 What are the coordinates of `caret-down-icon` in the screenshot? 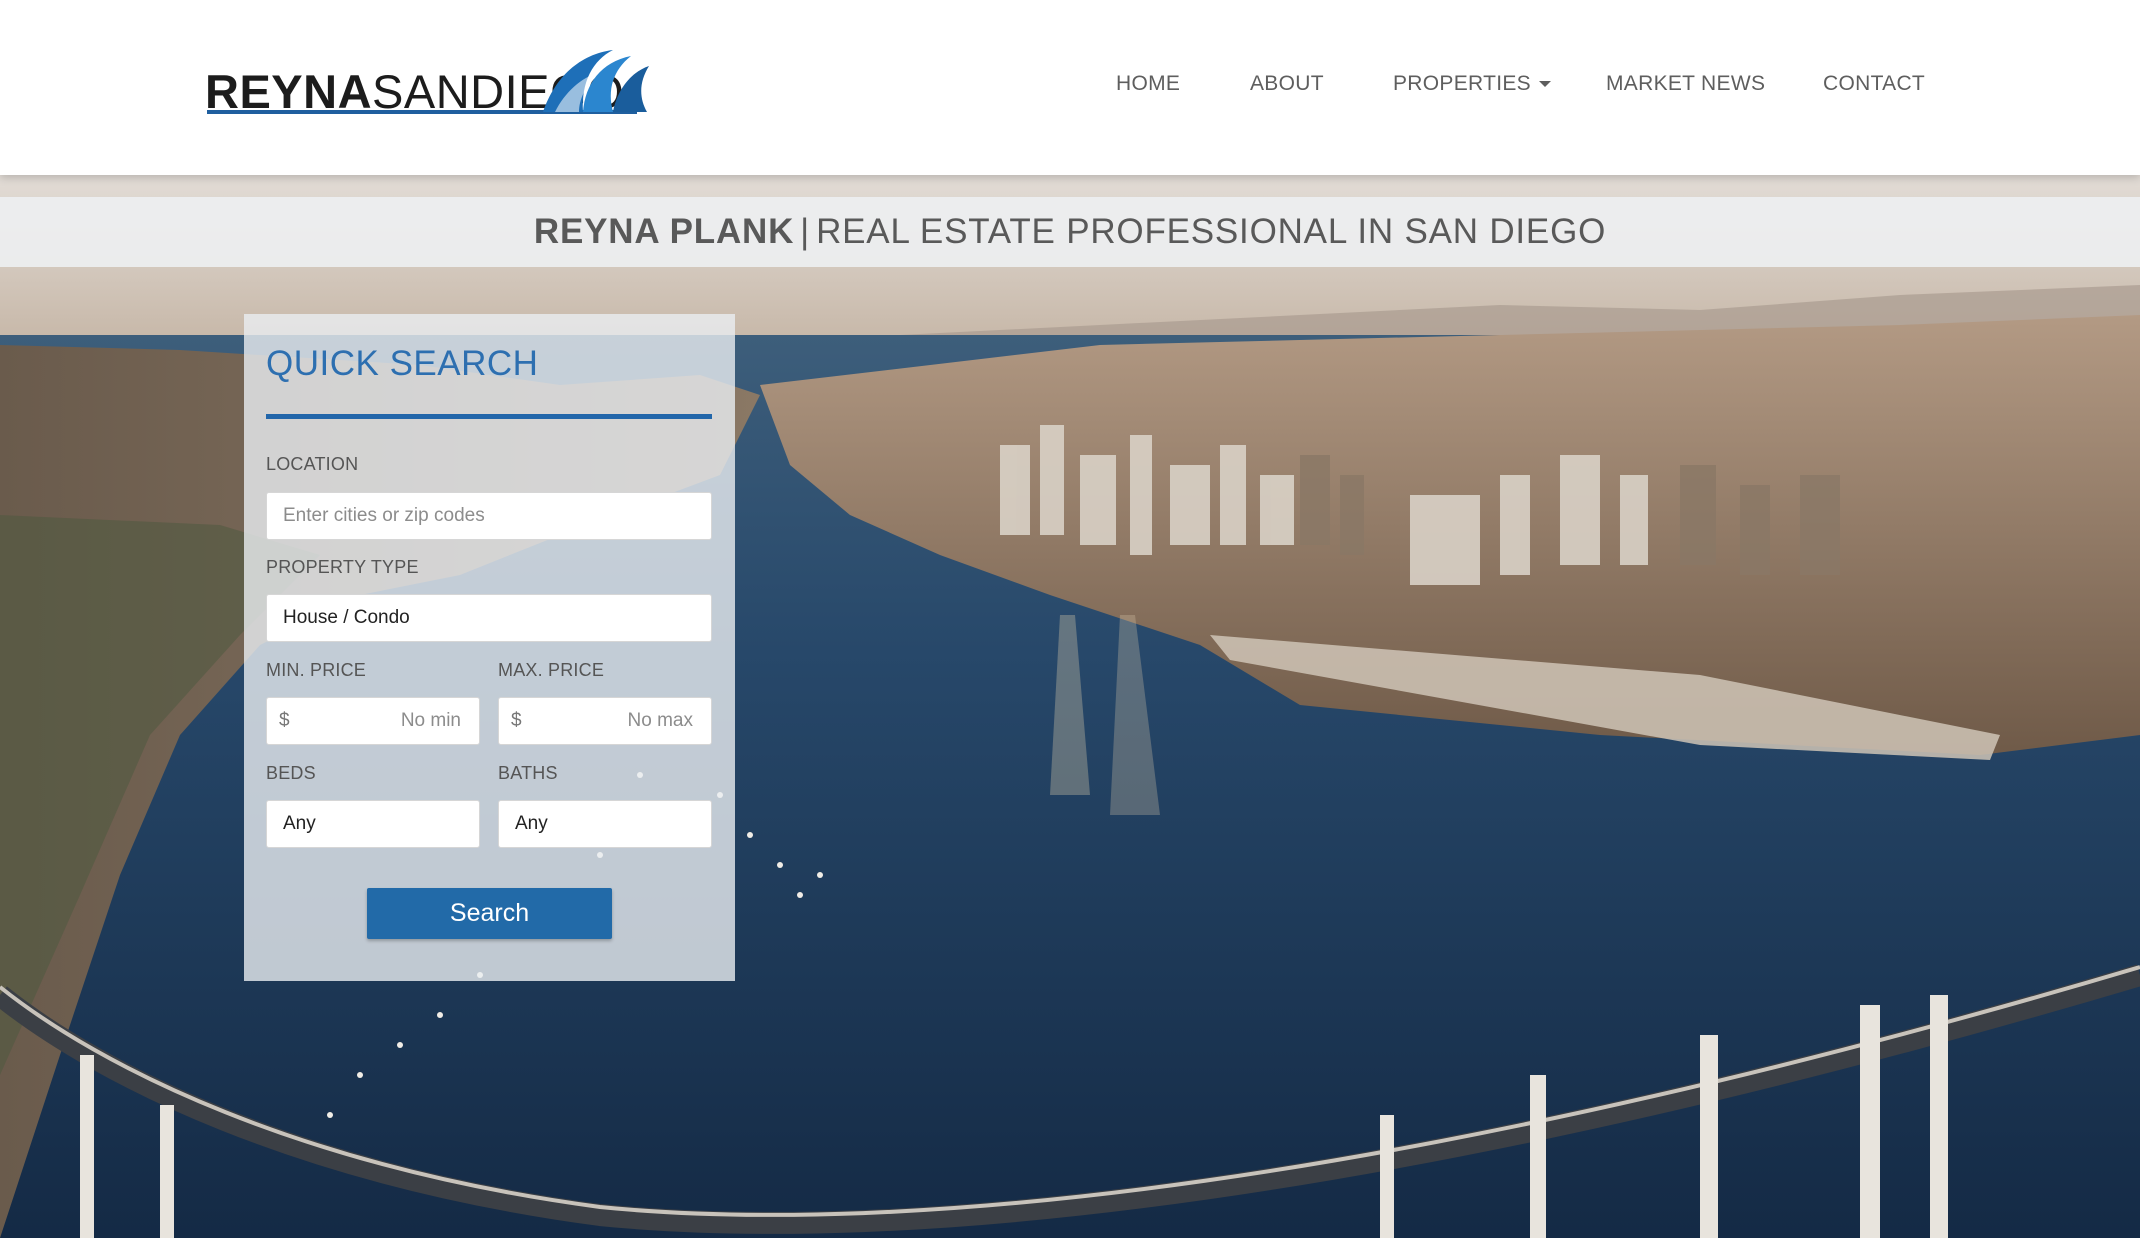 It's located at (1544, 84).